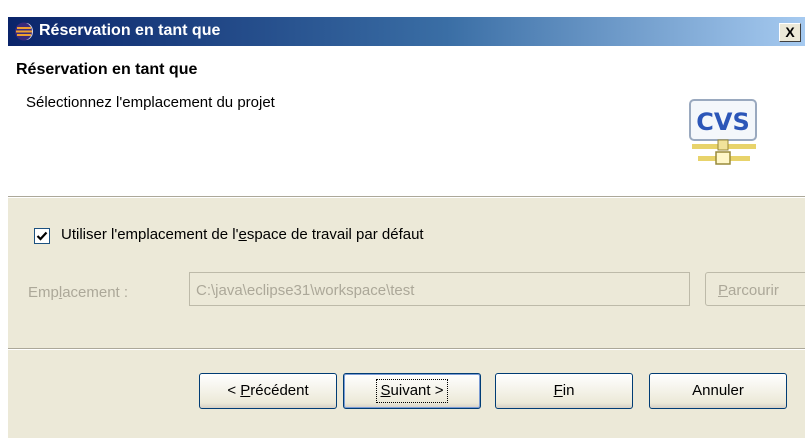 This screenshot has width=805, height=438. I want to click on close-icon: X, so click(790, 32).